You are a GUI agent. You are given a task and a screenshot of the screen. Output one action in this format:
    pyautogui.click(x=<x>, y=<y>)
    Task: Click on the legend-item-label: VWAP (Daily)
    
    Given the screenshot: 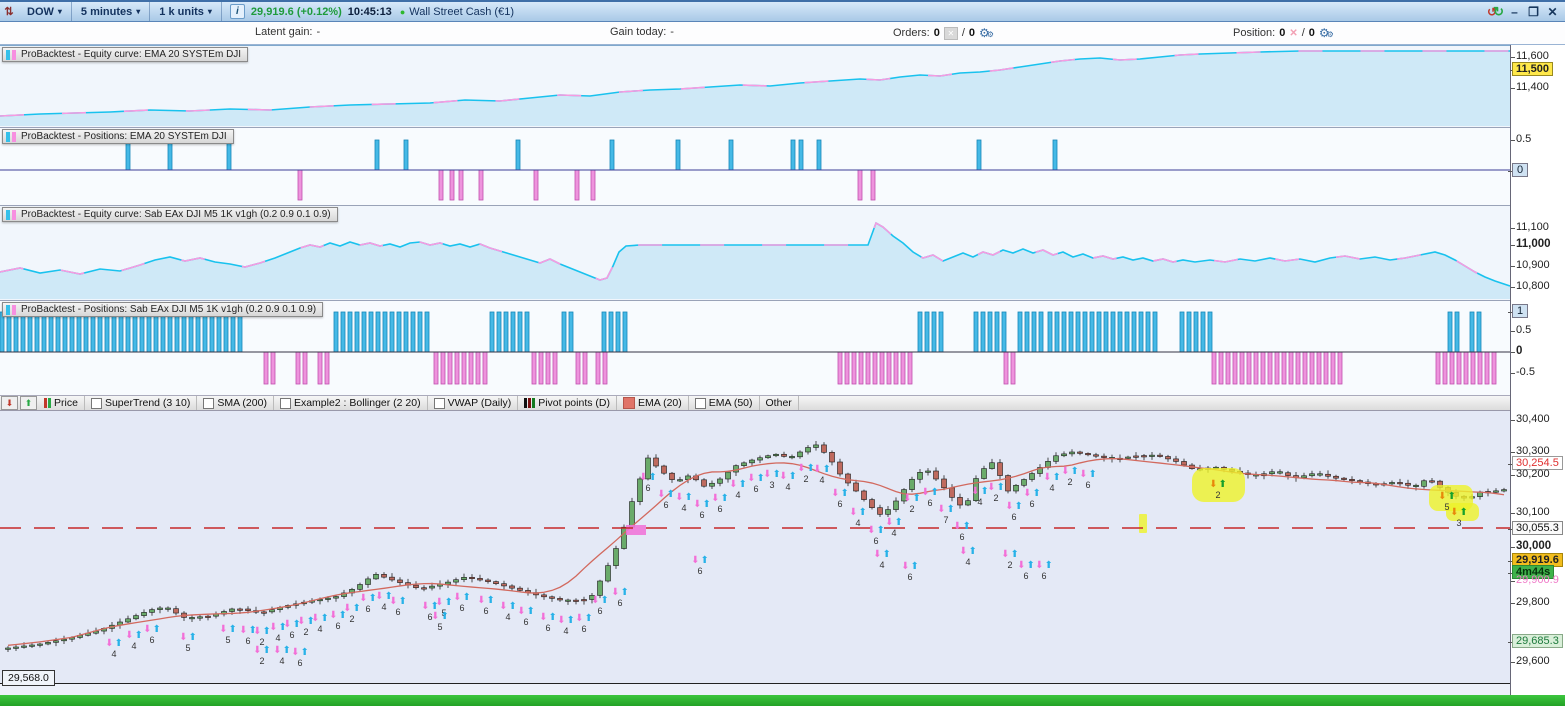 What is the action you would take?
    pyautogui.click(x=479, y=403)
    